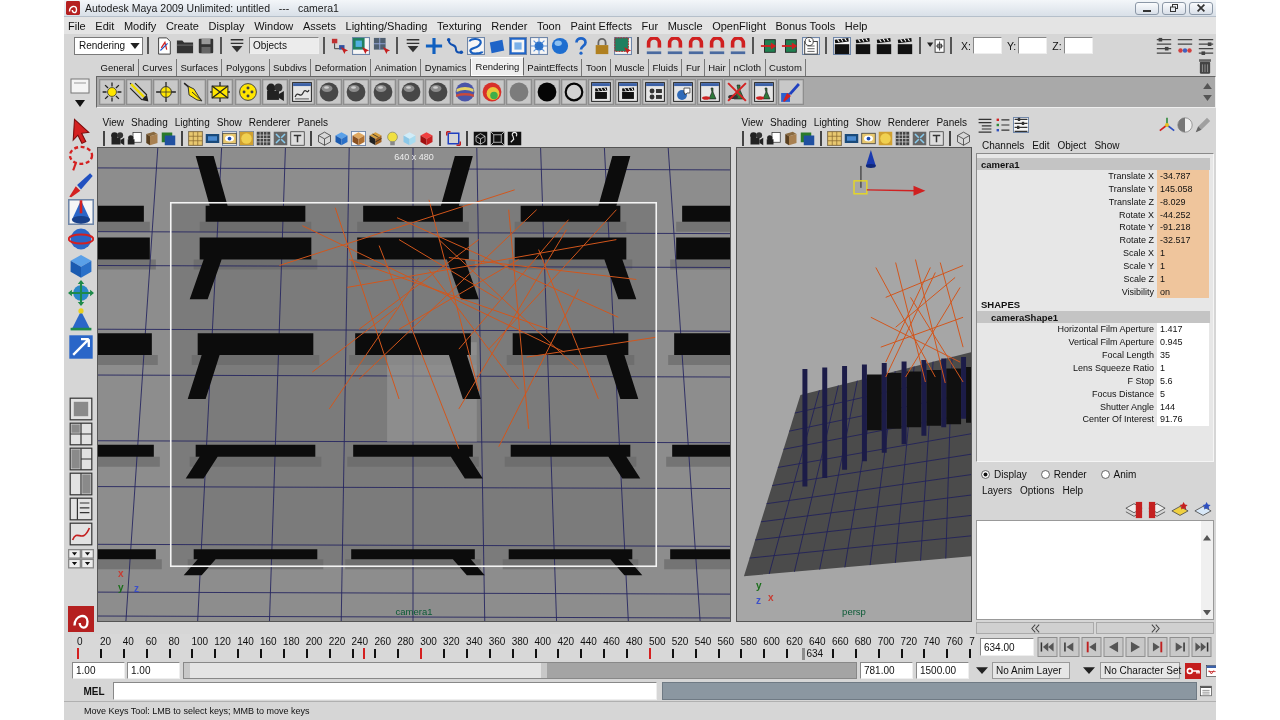 Image resolution: width=1280 pixels, height=720 pixels. What do you see at coordinates (80, 559) in the screenshot?
I see `arrow-buttons-icon` at bounding box center [80, 559].